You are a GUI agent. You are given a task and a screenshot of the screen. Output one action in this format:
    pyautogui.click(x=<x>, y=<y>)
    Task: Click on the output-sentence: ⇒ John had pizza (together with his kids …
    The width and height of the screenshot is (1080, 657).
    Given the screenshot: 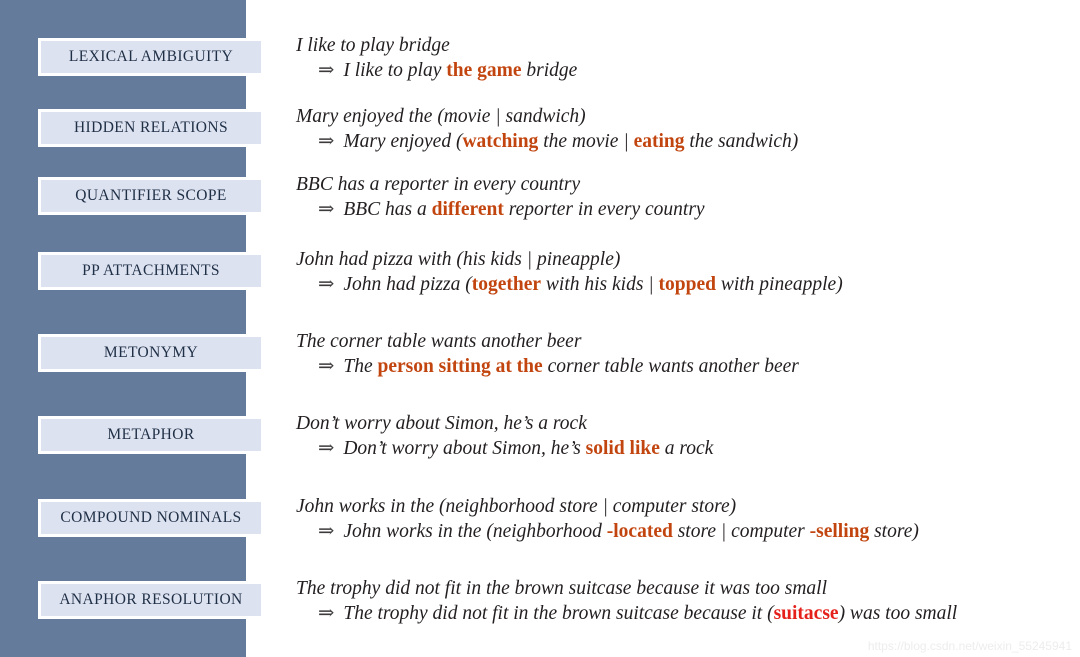 What is the action you would take?
    pyautogui.click(x=688, y=285)
    